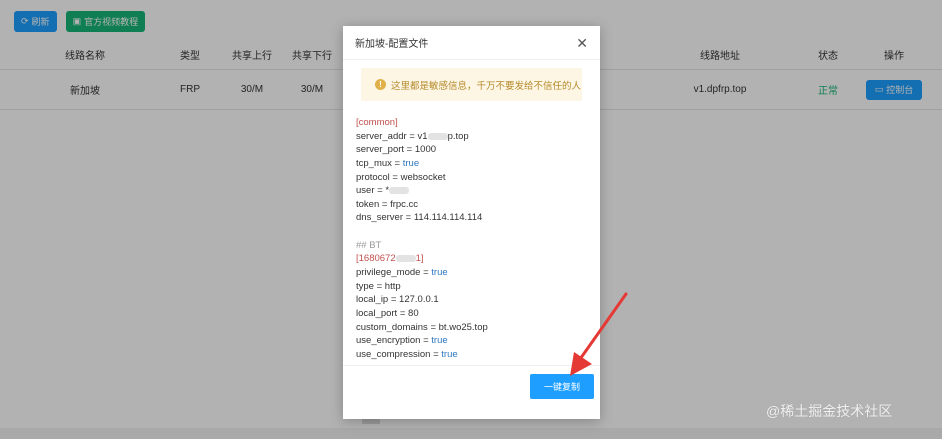 This screenshot has width=942, height=439. Describe the element at coordinates (419, 218) in the screenshot. I see `code-line: dns_server = 114.114.114.114` at that location.